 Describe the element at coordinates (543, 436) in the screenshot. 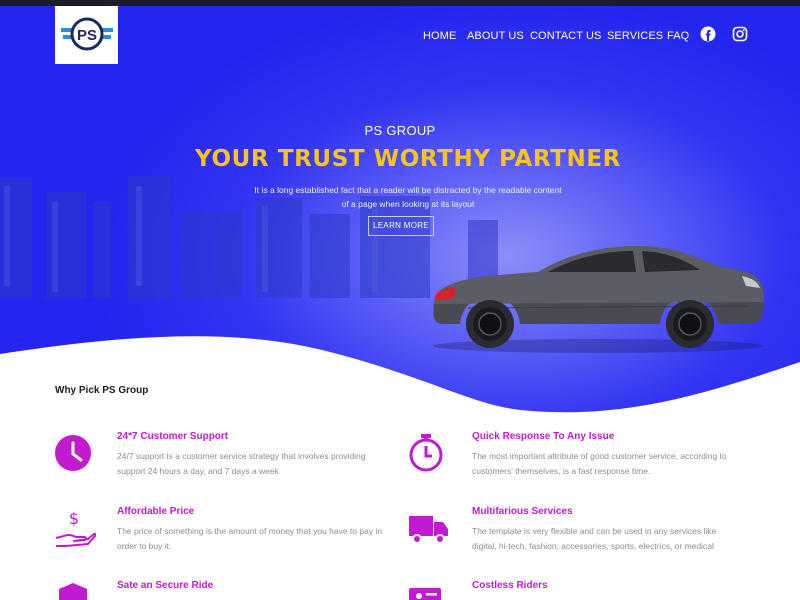

I see `feature-title: Quick Response To Any Issue` at that location.